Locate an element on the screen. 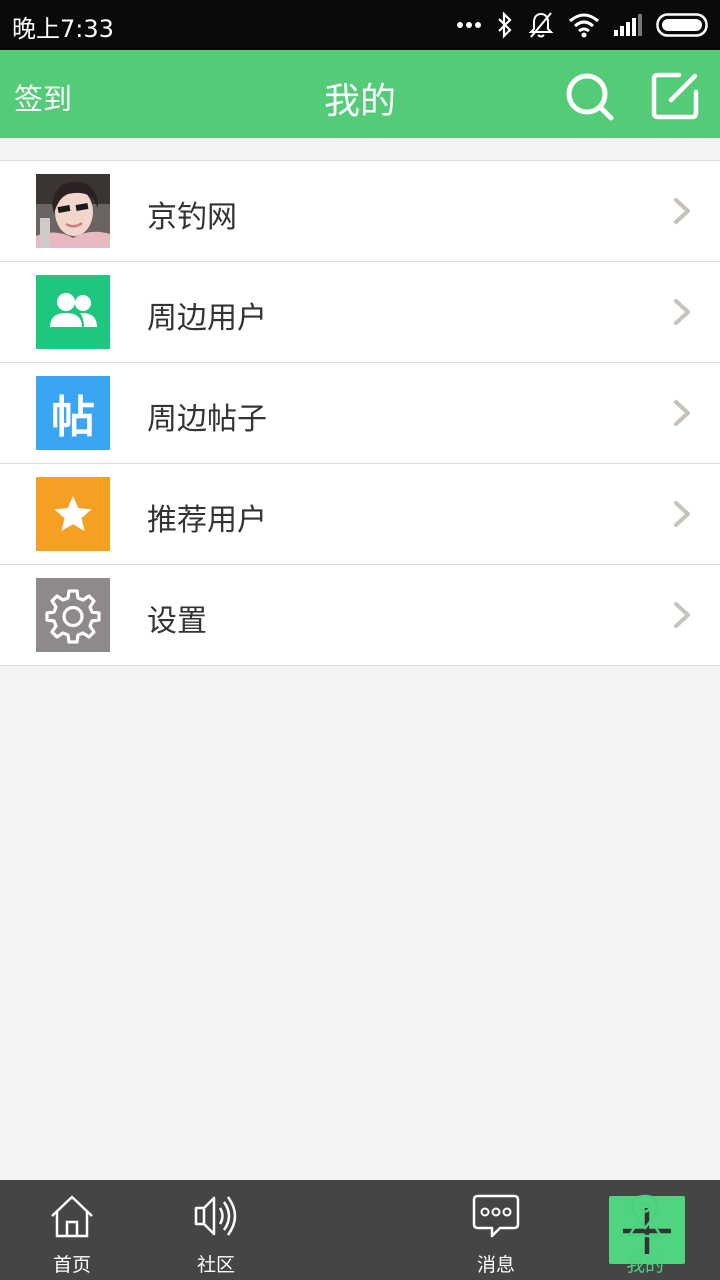 The width and height of the screenshot is (720, 1280). more-dots-icon is located at coordinates (469, 25).